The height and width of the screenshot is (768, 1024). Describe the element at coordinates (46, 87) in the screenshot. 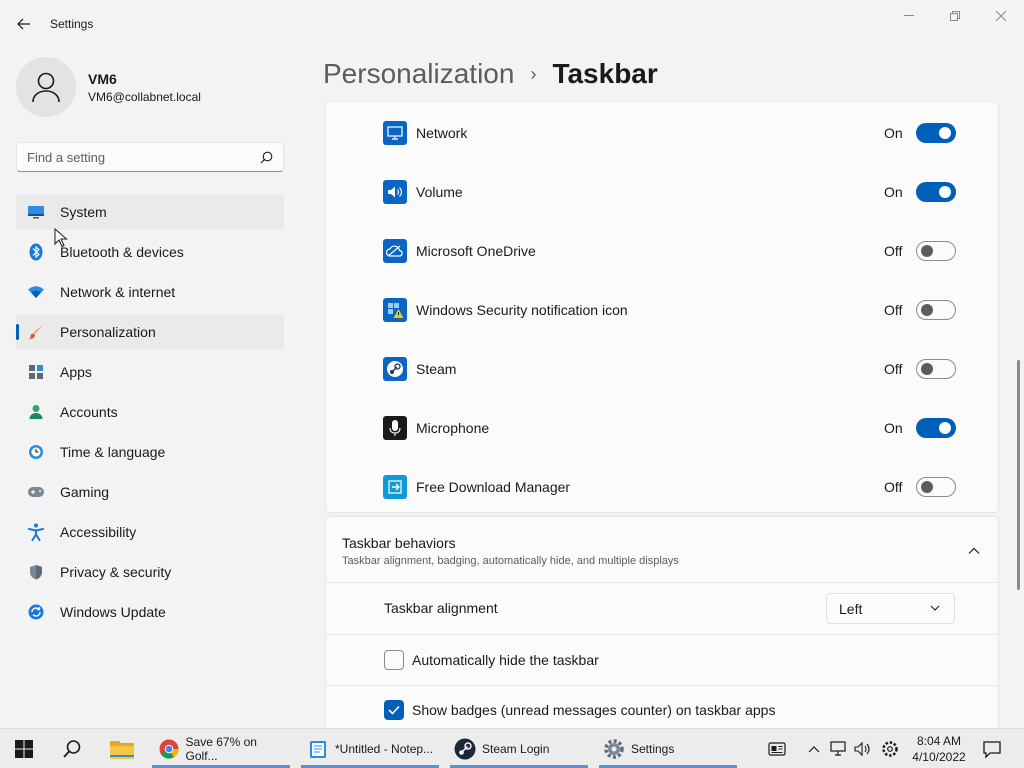

I see `avatar` at that location.